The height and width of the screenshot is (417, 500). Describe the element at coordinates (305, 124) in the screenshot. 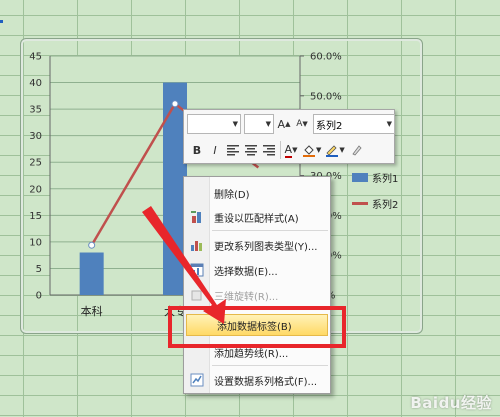

I see `decrease-icon: ▼` at that location.